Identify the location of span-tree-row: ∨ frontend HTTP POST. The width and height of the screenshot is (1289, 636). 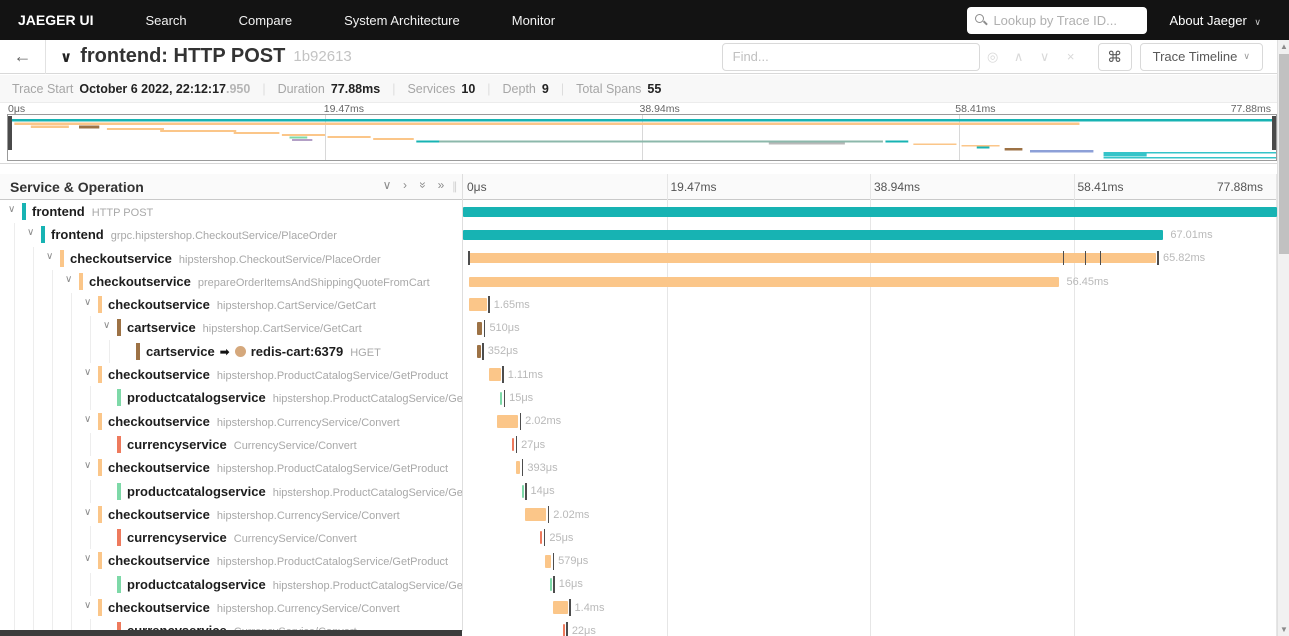
(231, 211).